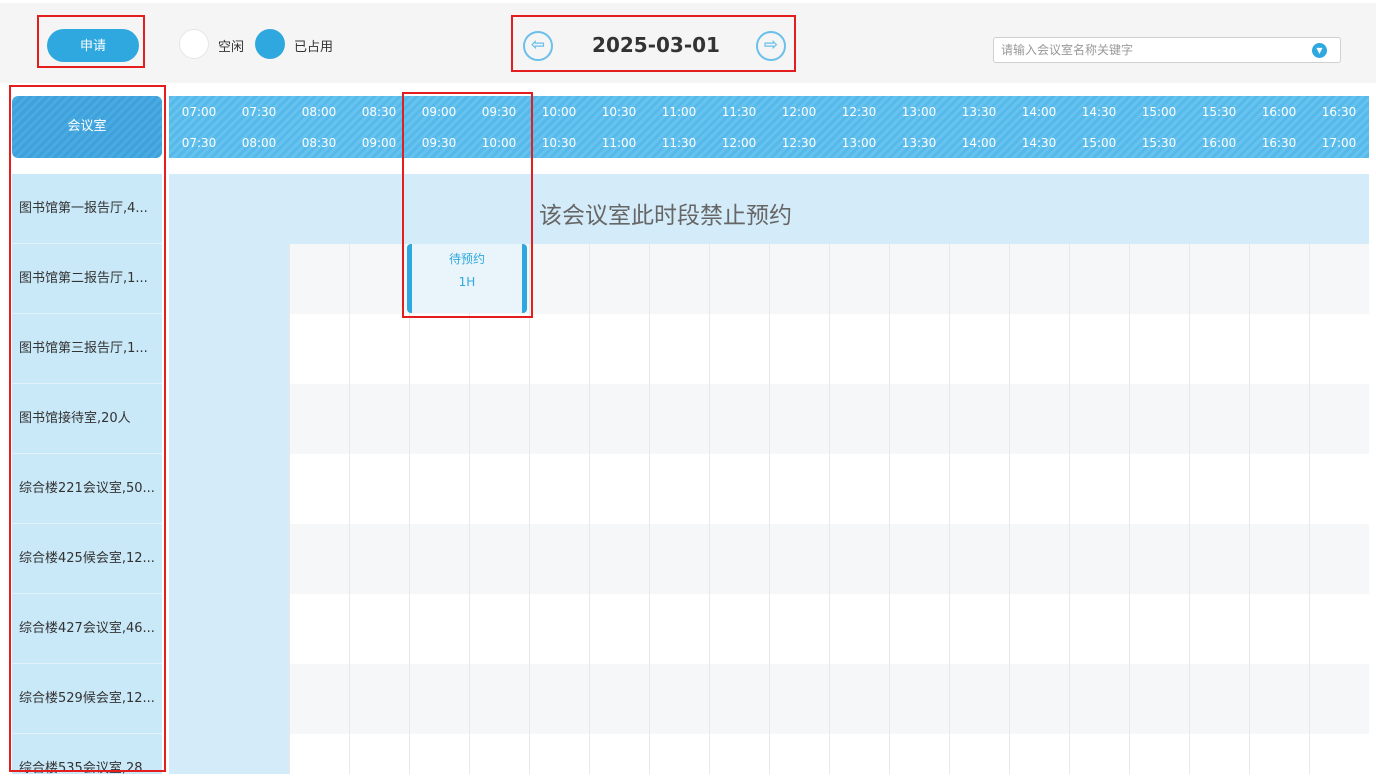  What do you see at coordinates (314, 47) in the screenshot?
I see `legend-used-label: 已占用` at bounding box center [314, 47].